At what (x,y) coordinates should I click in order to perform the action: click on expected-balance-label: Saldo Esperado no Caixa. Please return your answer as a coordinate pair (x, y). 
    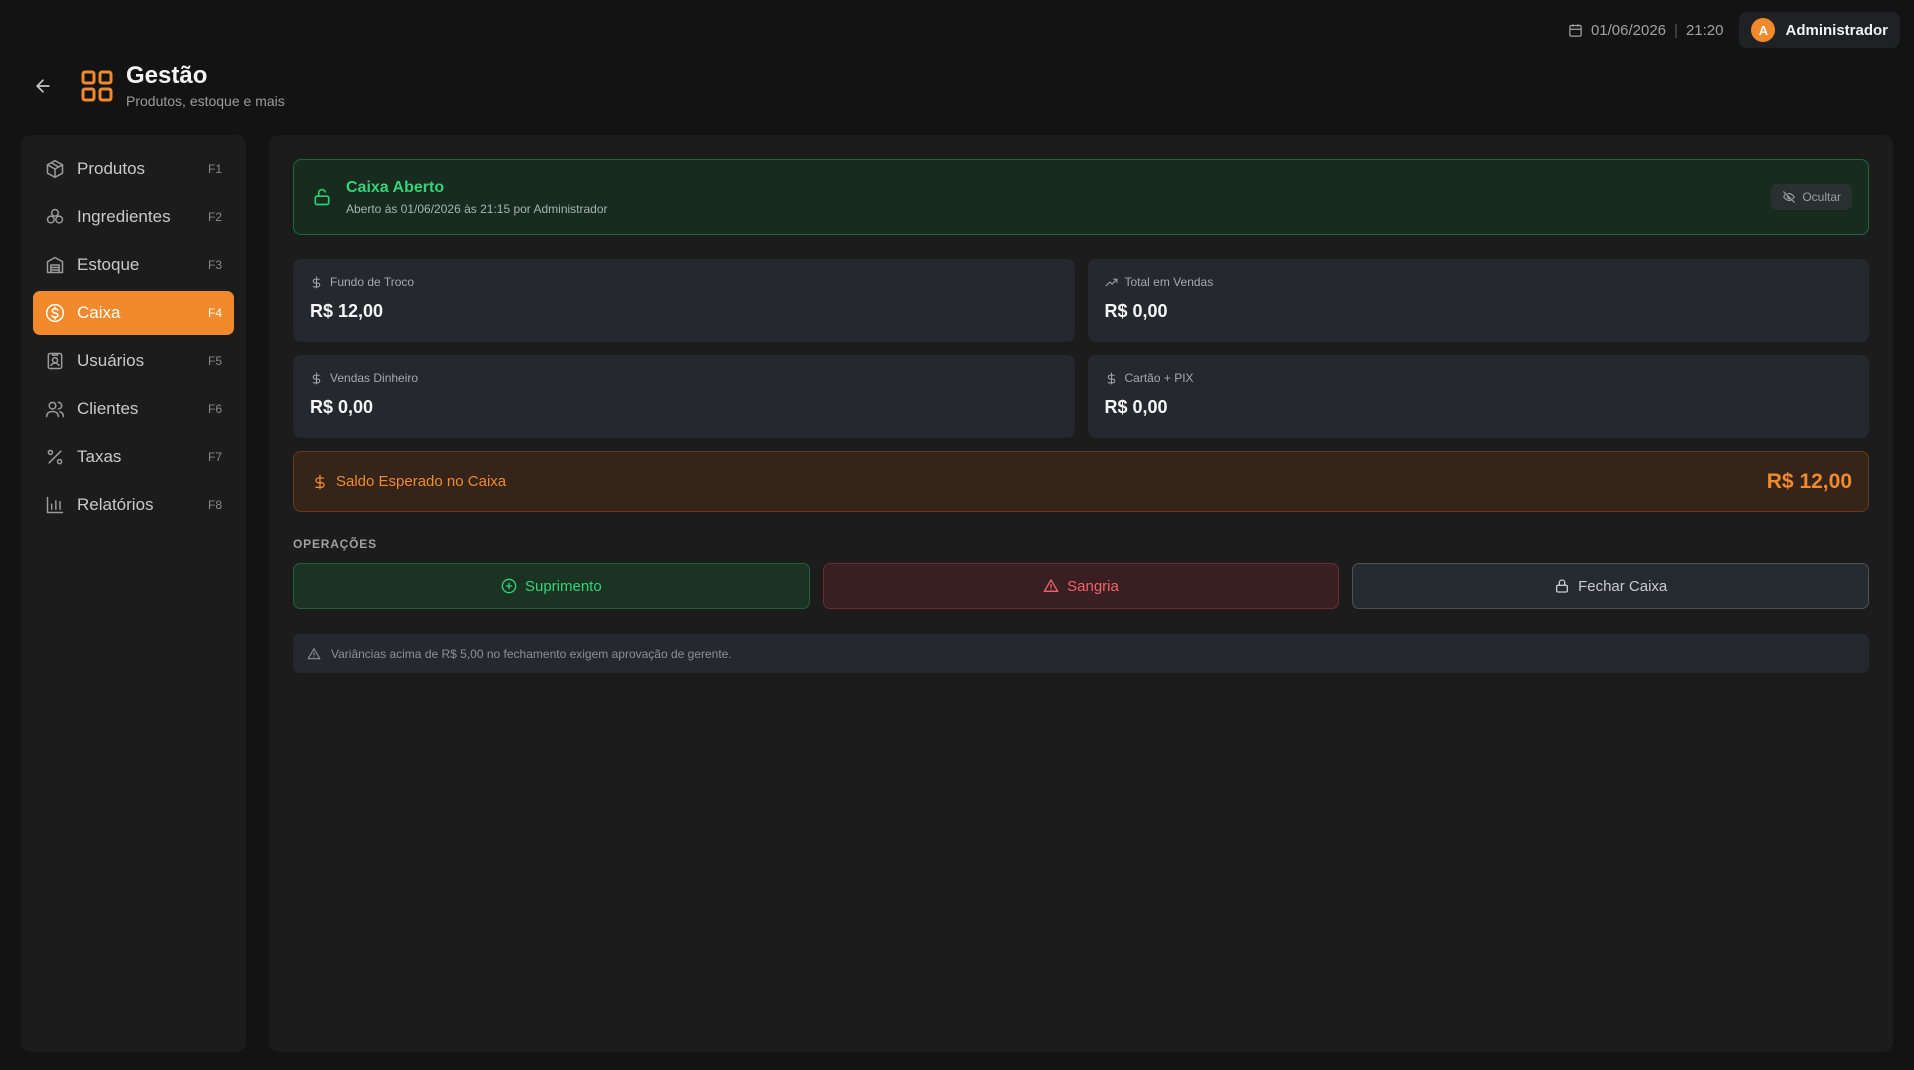
    Looking at the image, I should click on (421, 481).